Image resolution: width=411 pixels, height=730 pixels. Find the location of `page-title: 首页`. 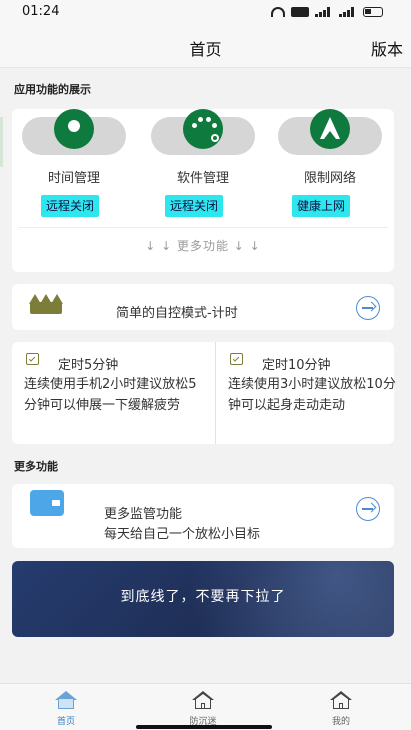

page-title: 首页 is located at coordinates (205, 49).